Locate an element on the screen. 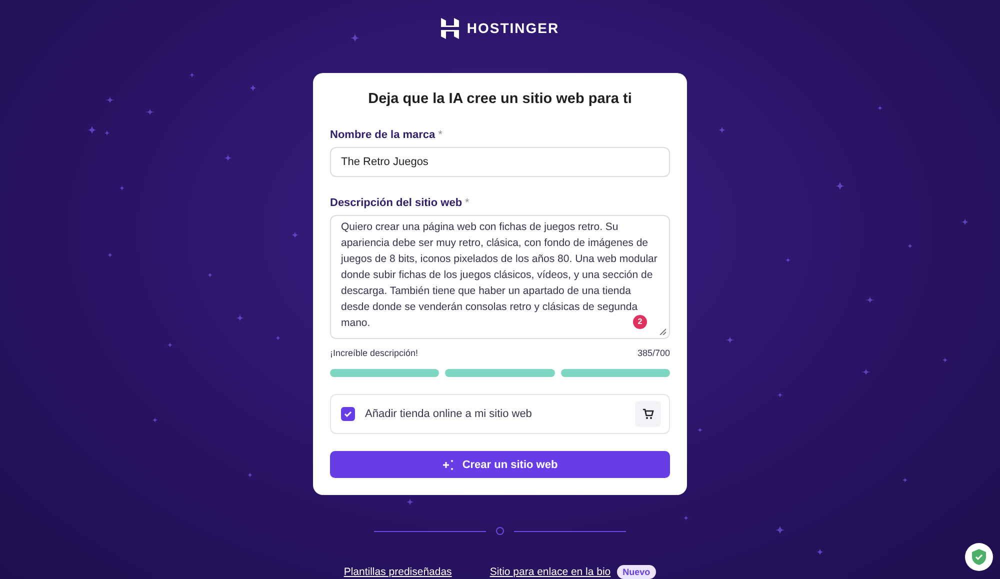 Image resolution: width=1000 pixels, height=579 pixels. new-badge: Nuevo is located at coordinates (636, 572).